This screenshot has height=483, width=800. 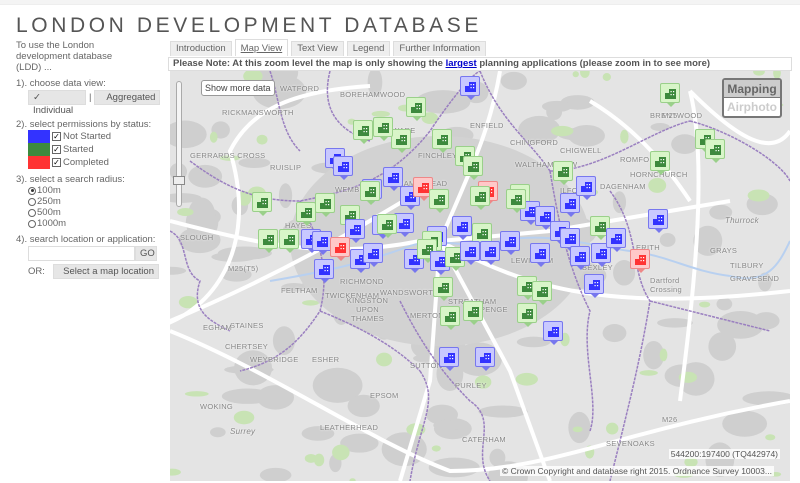 What do you see at coordinates (261, 47) in the screenshot?
I see `tab-map-view: Map View` at bounding box center [261, 47].